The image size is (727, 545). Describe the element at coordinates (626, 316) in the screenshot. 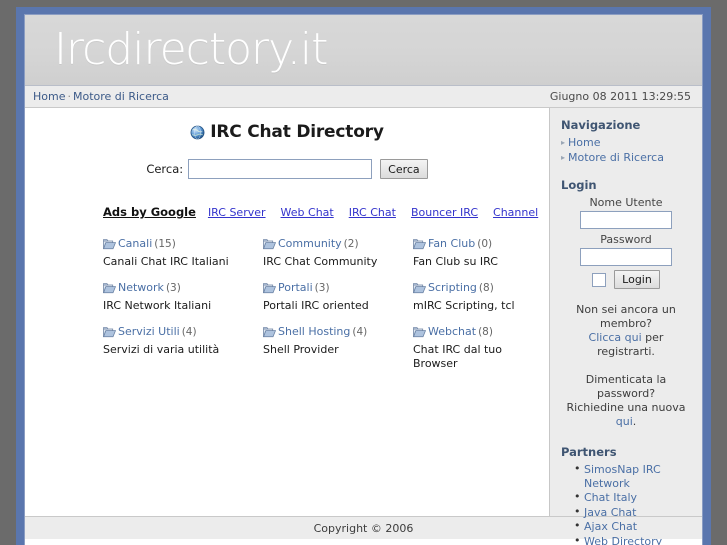

I see `register-note-line1: Non sei ancora un membro?` at that location.